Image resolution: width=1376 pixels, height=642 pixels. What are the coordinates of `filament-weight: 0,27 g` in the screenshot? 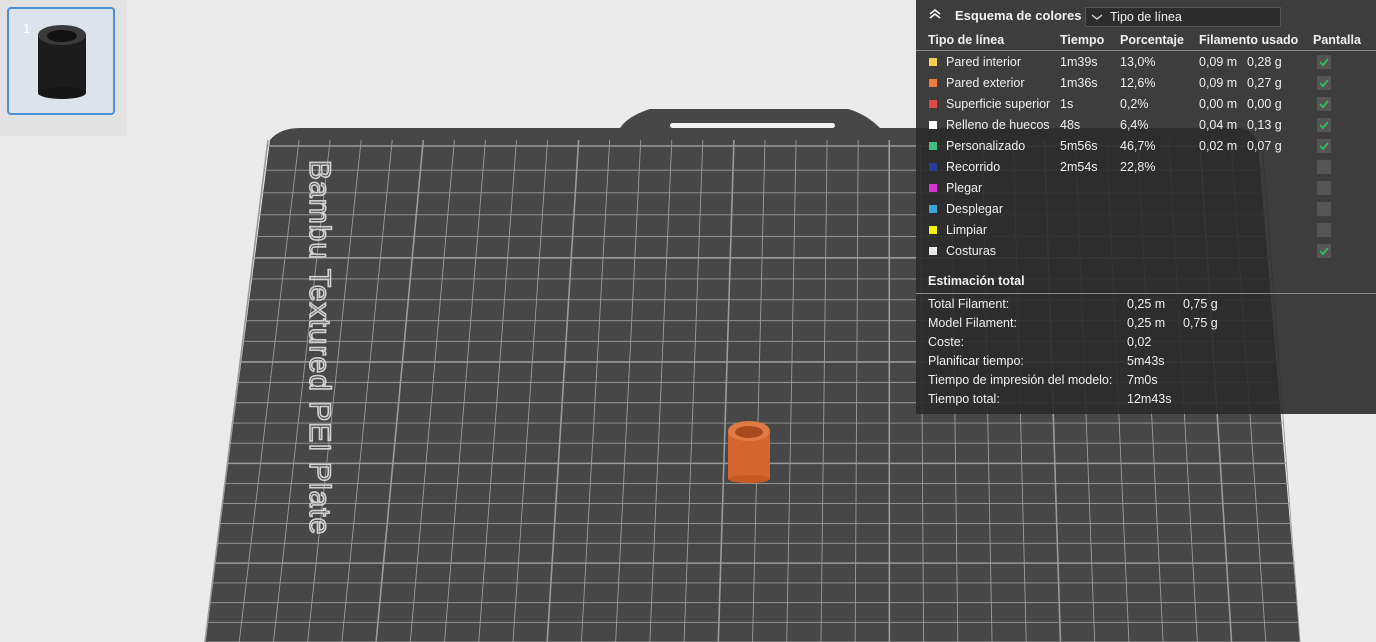 It's located at (1264, 83).